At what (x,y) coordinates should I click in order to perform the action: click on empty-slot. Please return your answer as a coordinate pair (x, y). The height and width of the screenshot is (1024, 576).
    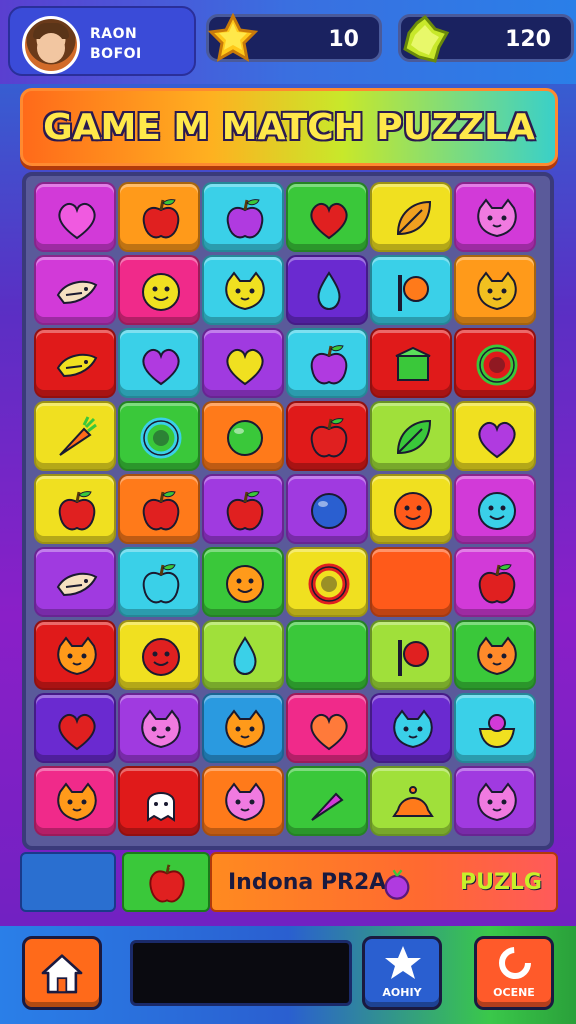
    Looking at the image, I should click on (68, 882).